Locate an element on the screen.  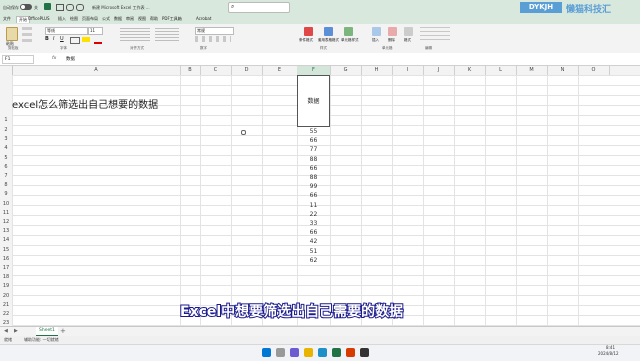
title-cell: excel怎么筛选出自己想要的数据 is located at coordinates (85, 103).